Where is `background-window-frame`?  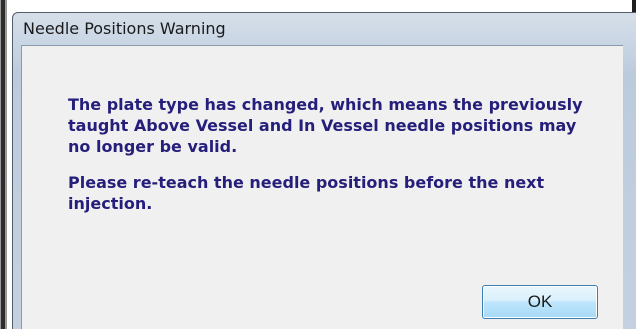
background-window-frame is located at coordinates (3, 164).